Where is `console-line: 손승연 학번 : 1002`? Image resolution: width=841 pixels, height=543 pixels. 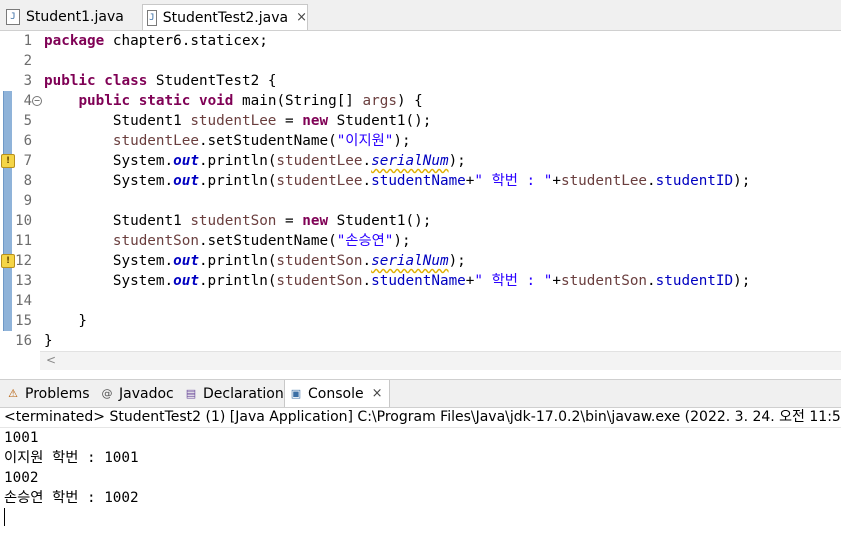
console-line: 손승연 학번 : 1002 is located at coordinates (71, 498).